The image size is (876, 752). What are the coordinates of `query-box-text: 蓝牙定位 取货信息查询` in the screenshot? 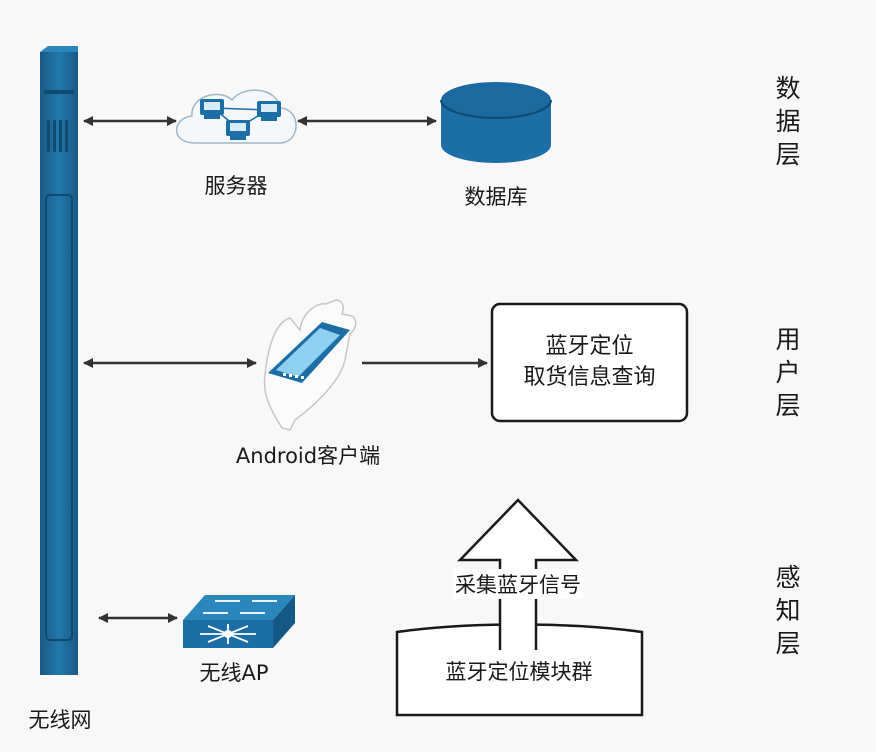 It's located at (589, 362).